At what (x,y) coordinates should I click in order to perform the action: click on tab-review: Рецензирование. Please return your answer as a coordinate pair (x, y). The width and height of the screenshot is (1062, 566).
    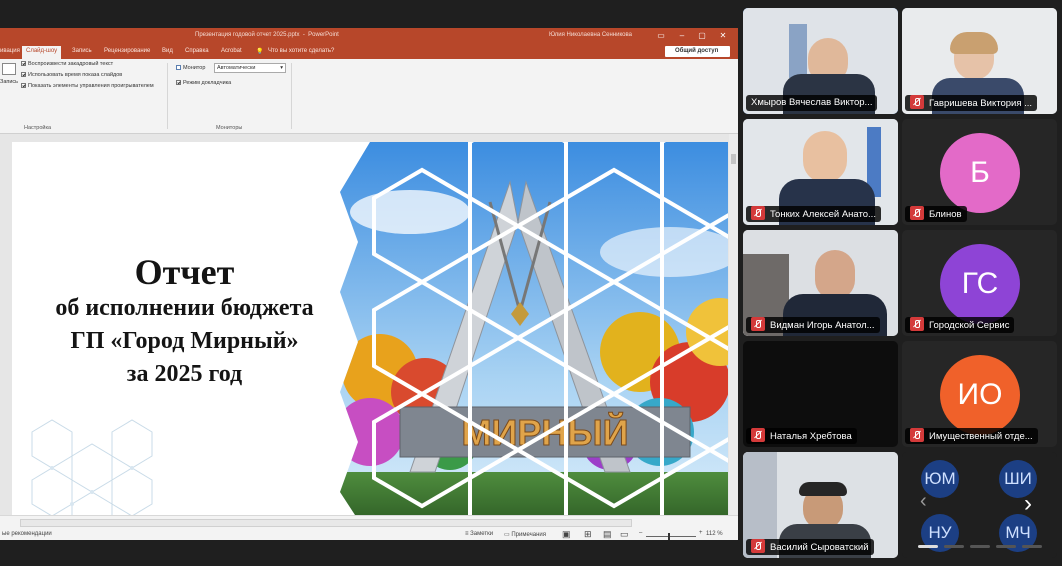
    Looking at the image, I should click on (127, 51).